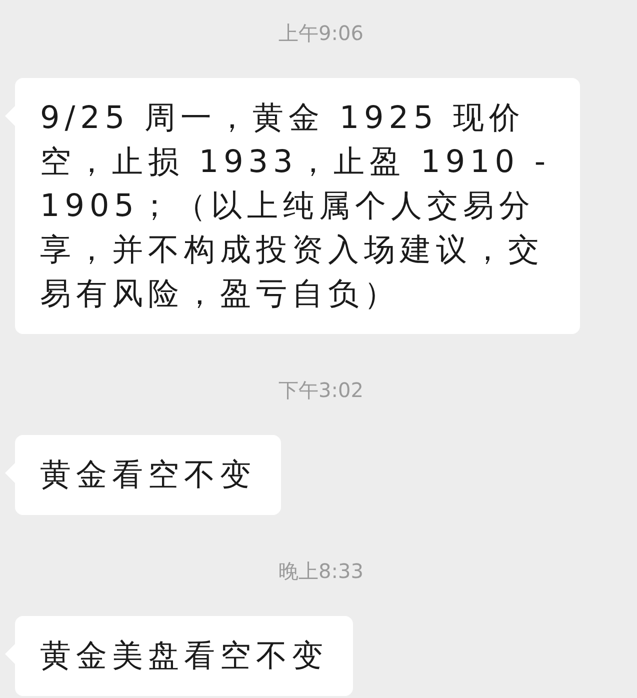  I want to click on timestamp: 晚上8:33, so click(321, 571).